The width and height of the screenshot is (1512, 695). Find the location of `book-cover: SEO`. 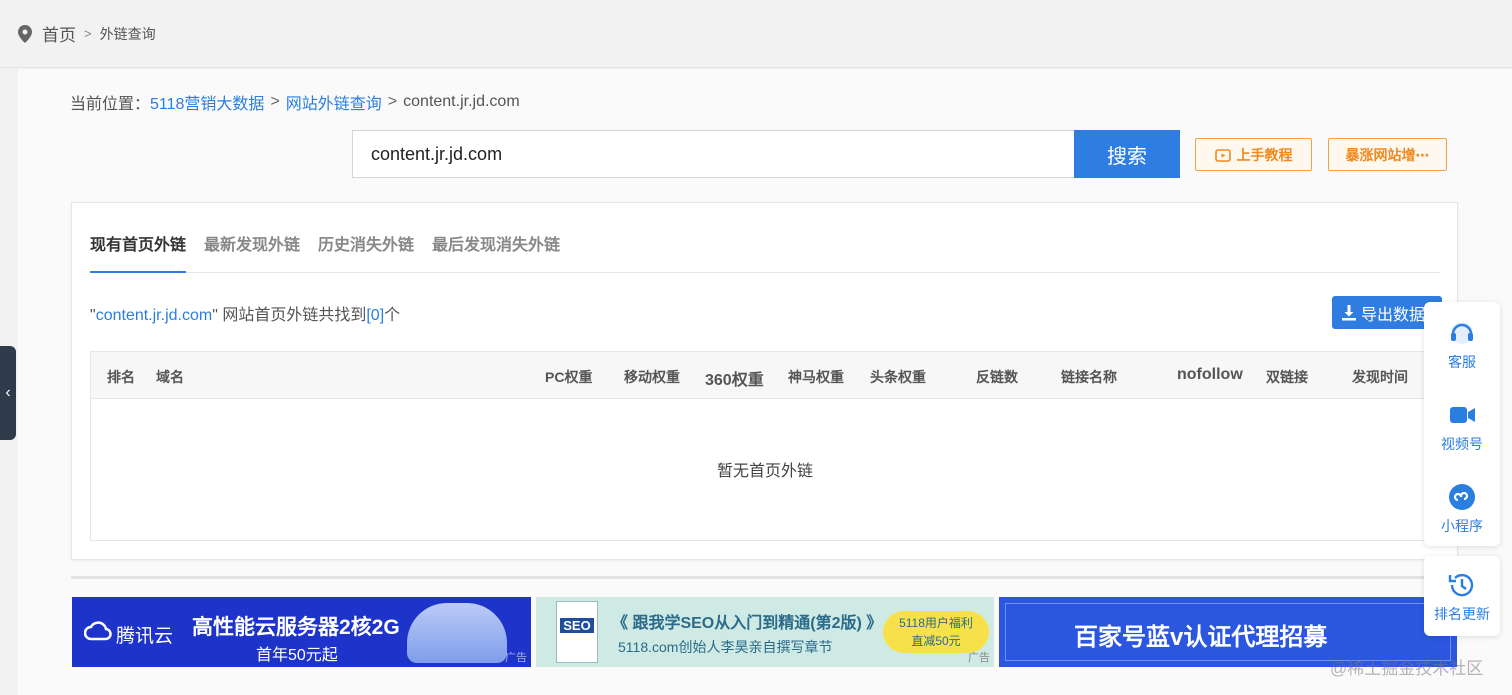

book-cover: SEO is located at coordinates (577, 632).